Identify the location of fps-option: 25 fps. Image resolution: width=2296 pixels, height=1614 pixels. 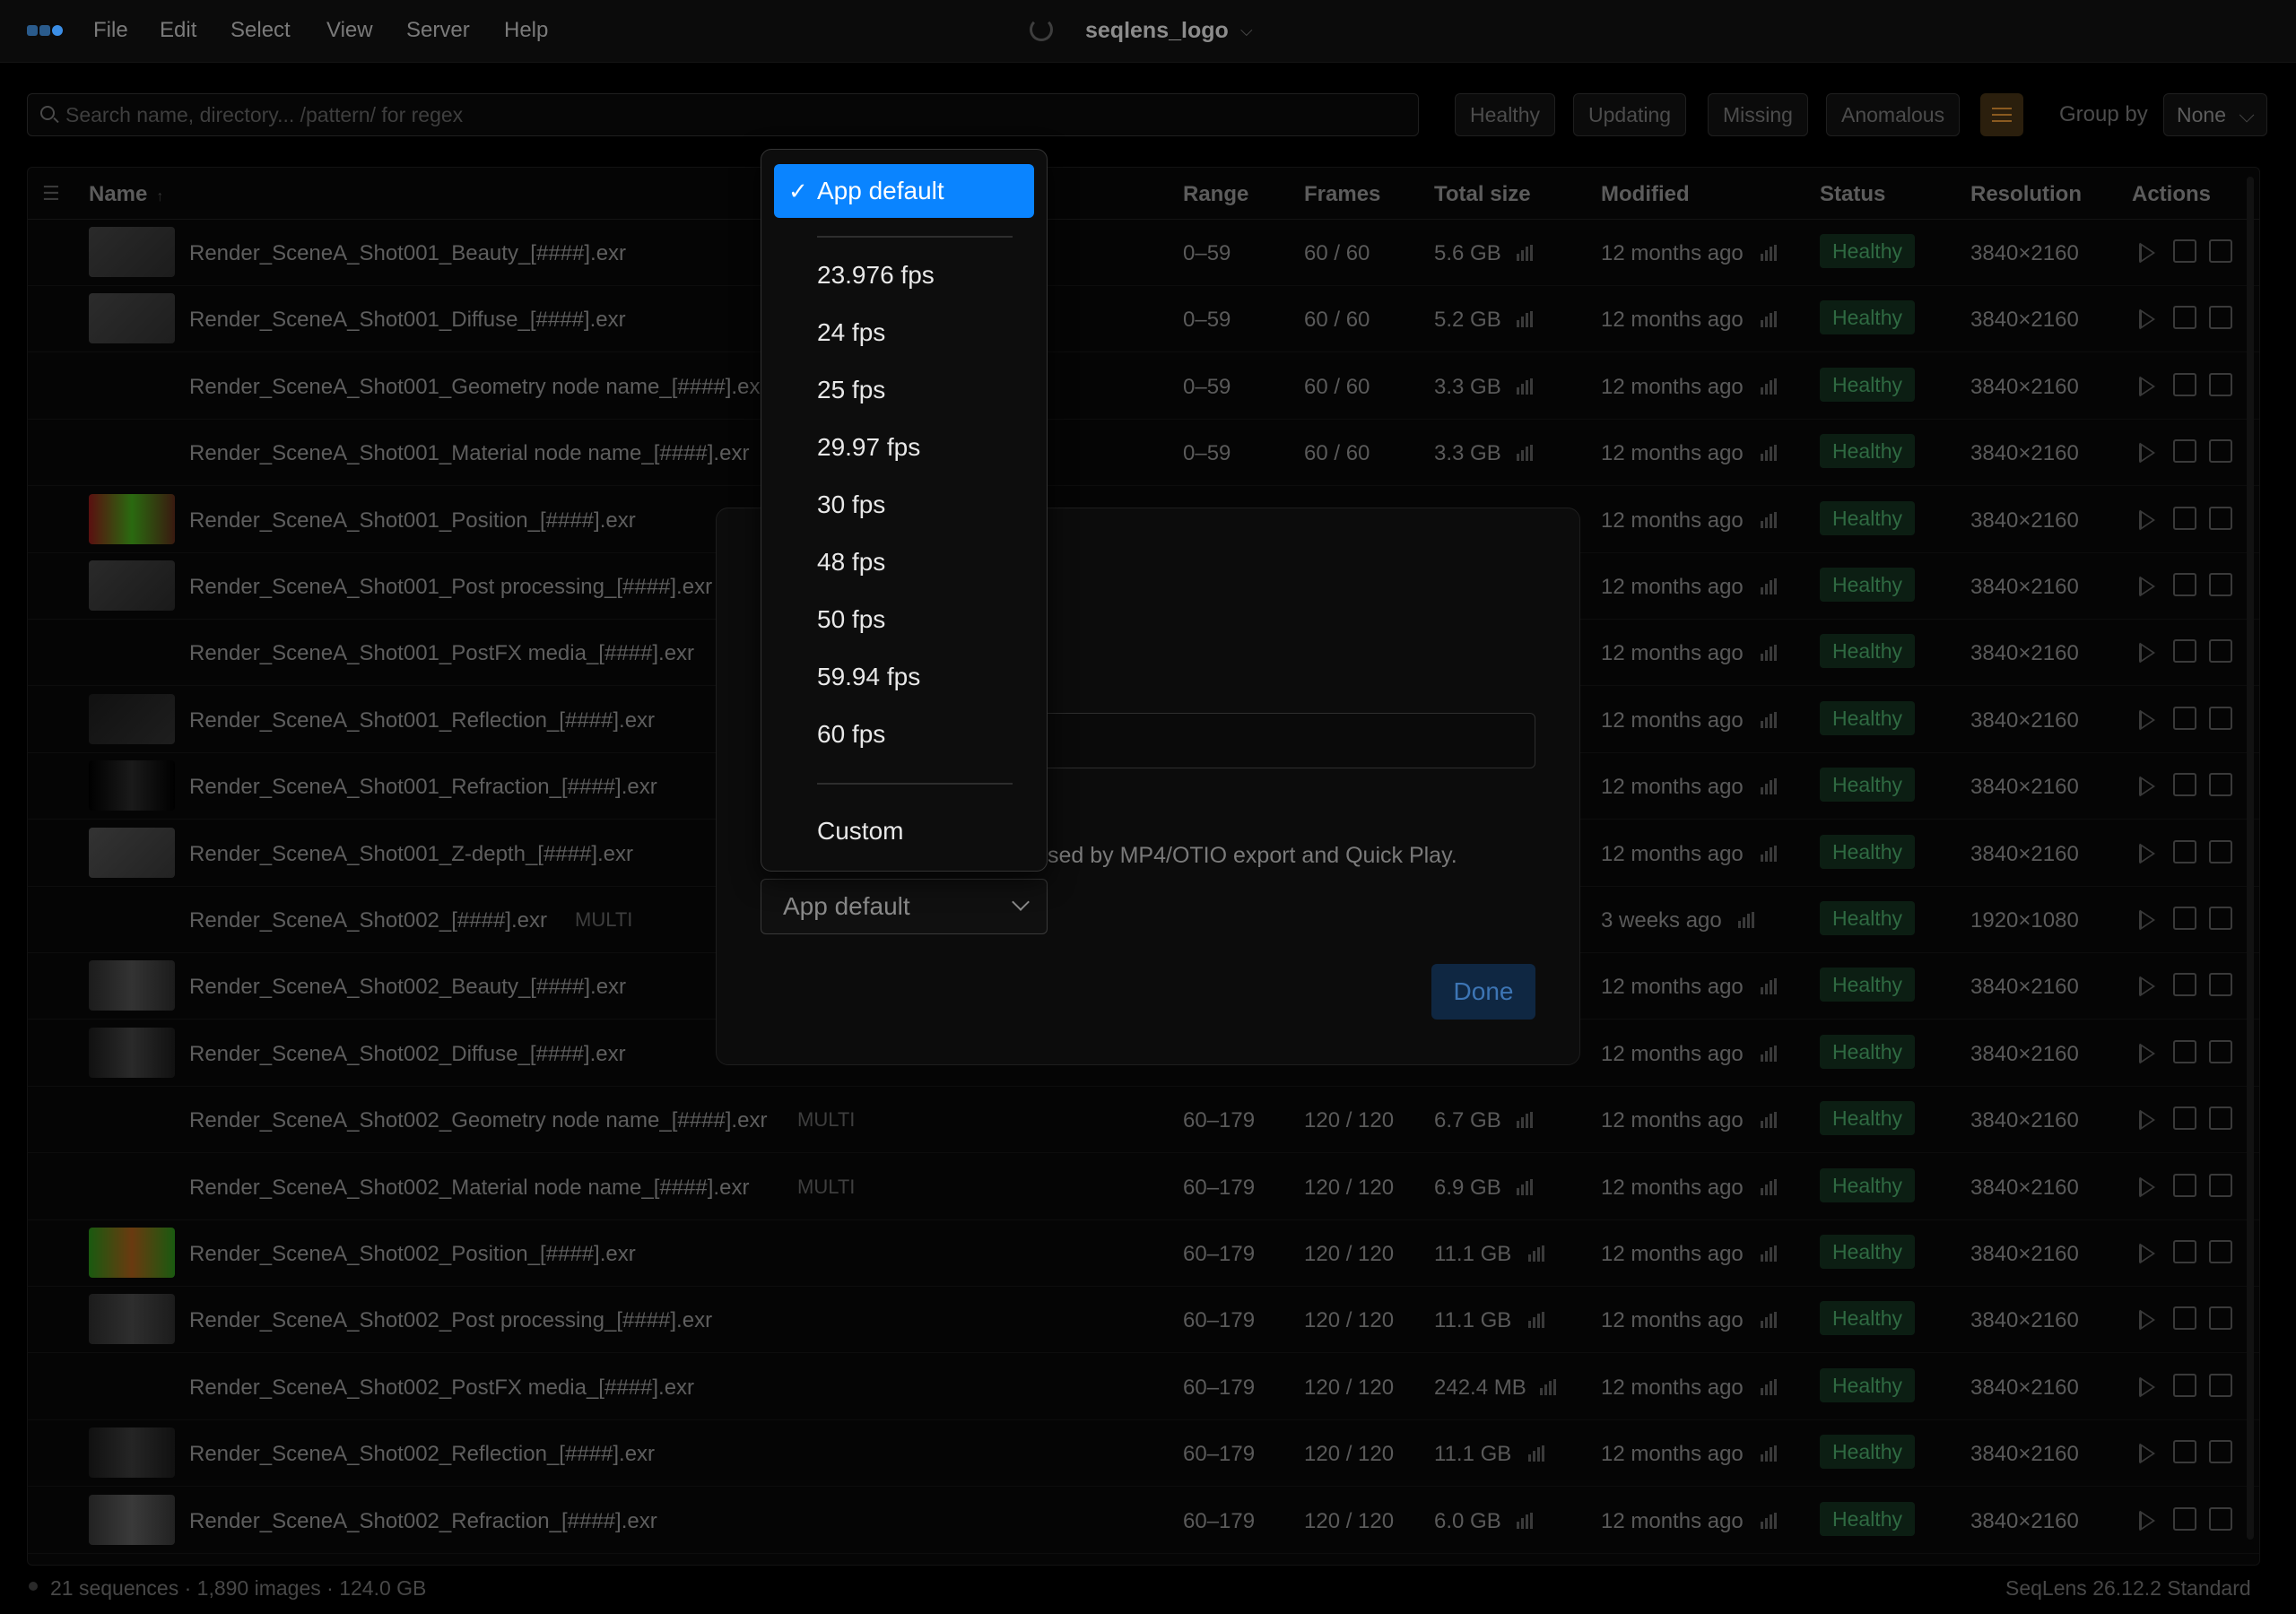
(904, 390).